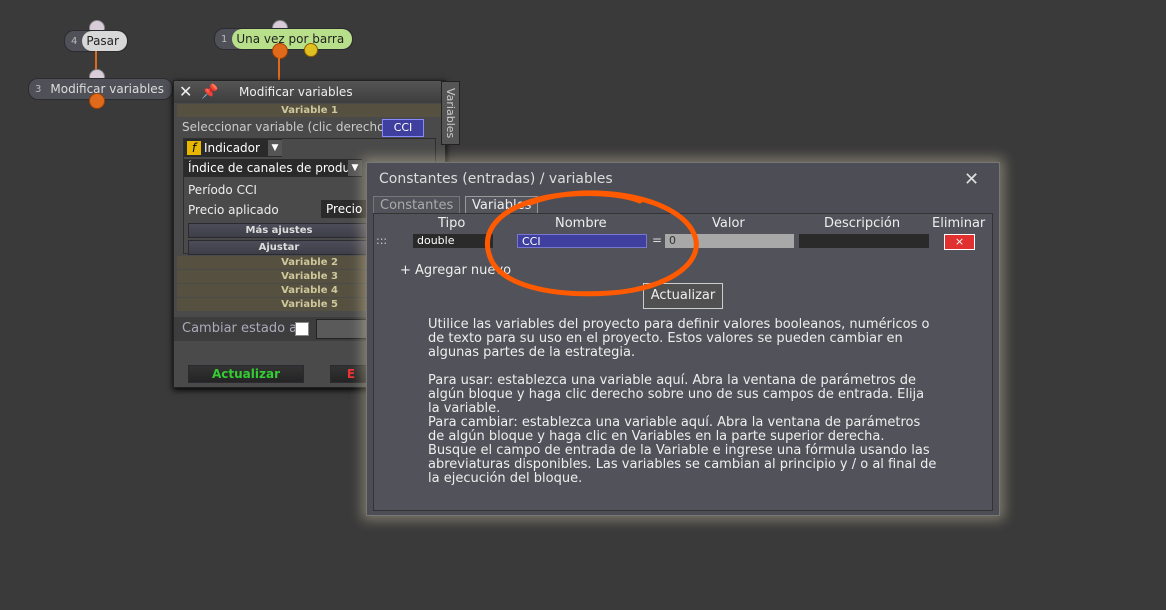 This screenshot has width=1166, height=610. What do you see at coordinates (233, 210) in the screenshot?
I see `price-label: Precio aplicado` at bounding box center [233, 210].